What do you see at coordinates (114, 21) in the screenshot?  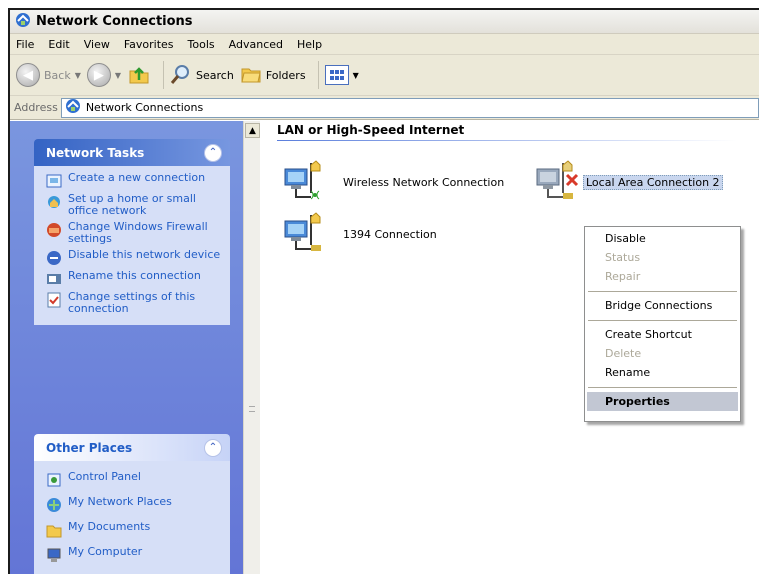 I see `window-title: Network Connections` at bounding box center [114, 21].